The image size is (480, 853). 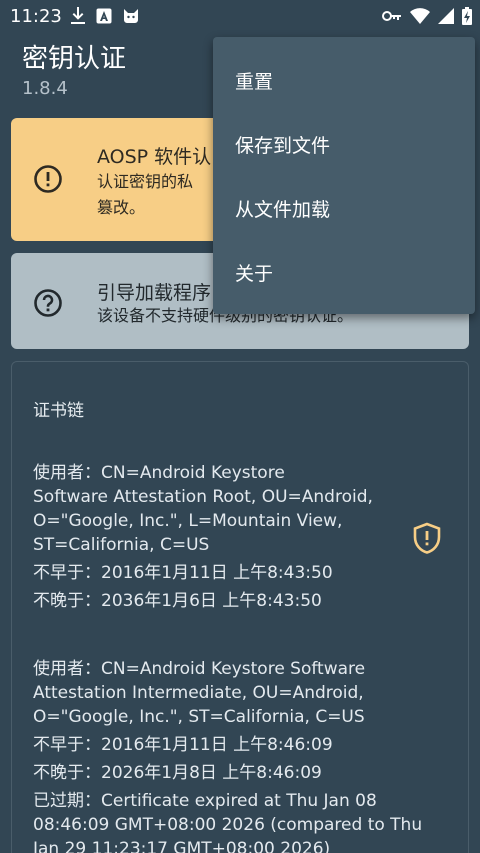 I want to click on wifi-icon, so click(x=420, y=16).